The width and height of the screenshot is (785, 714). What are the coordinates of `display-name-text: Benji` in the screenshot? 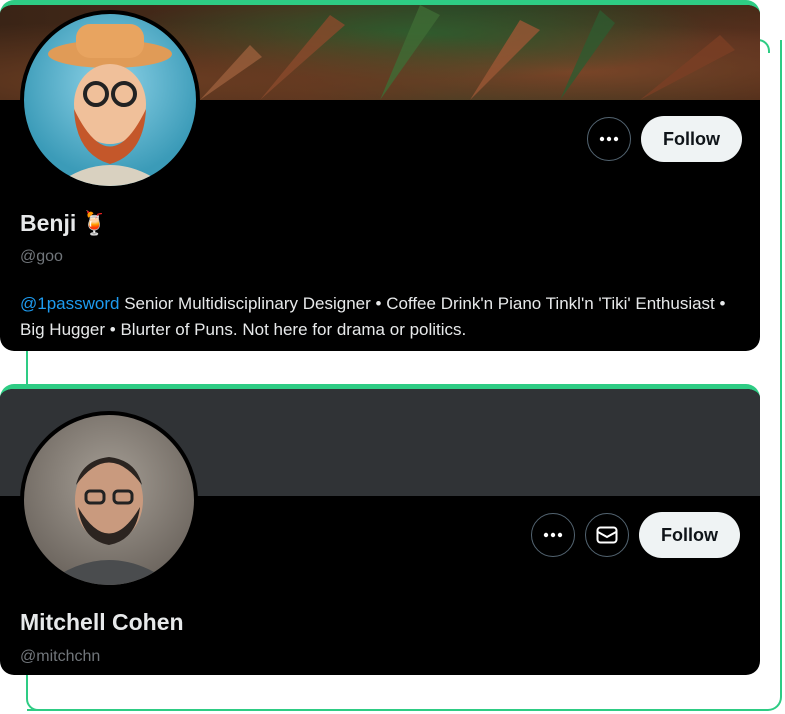 It's located at (48, 223).